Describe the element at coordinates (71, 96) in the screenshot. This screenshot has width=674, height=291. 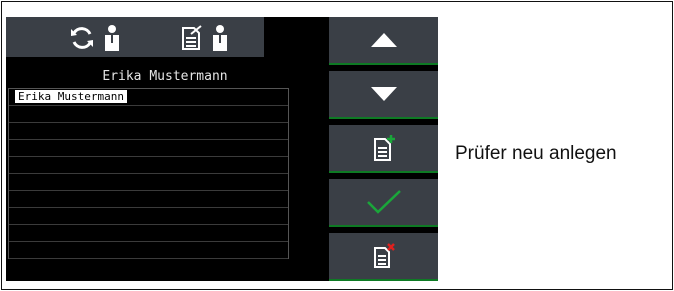
I see `list-item-label: Erika Mustermann` at that location.